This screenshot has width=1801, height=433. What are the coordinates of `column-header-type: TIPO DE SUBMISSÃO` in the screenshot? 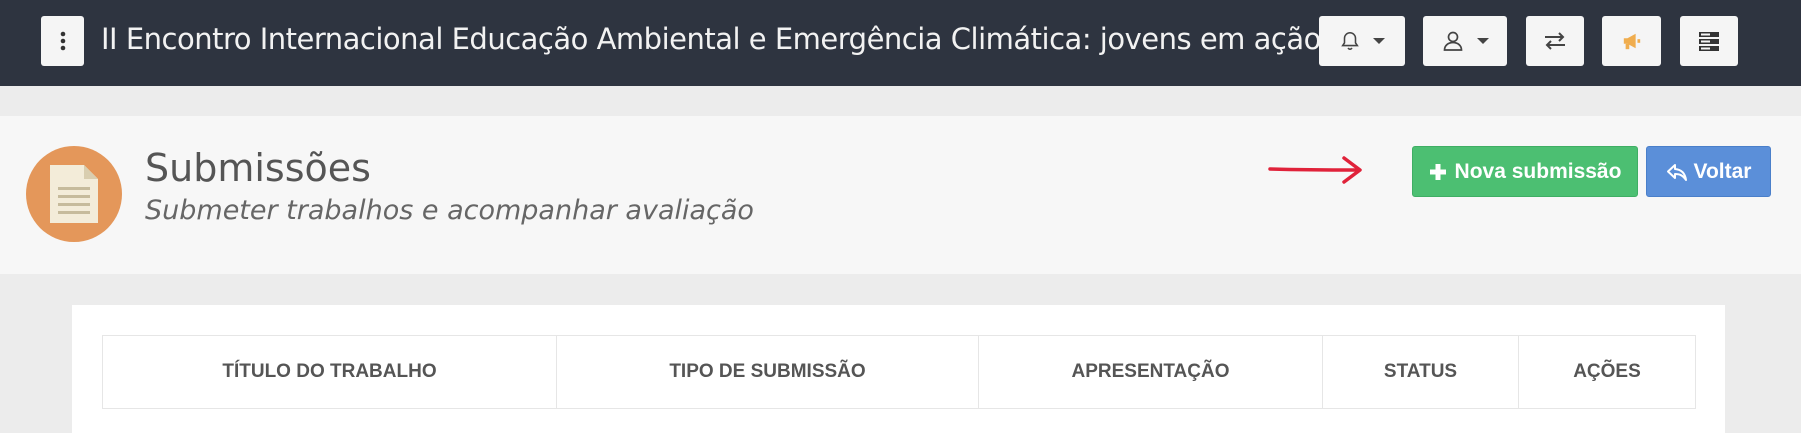 It's located at (768, 372).